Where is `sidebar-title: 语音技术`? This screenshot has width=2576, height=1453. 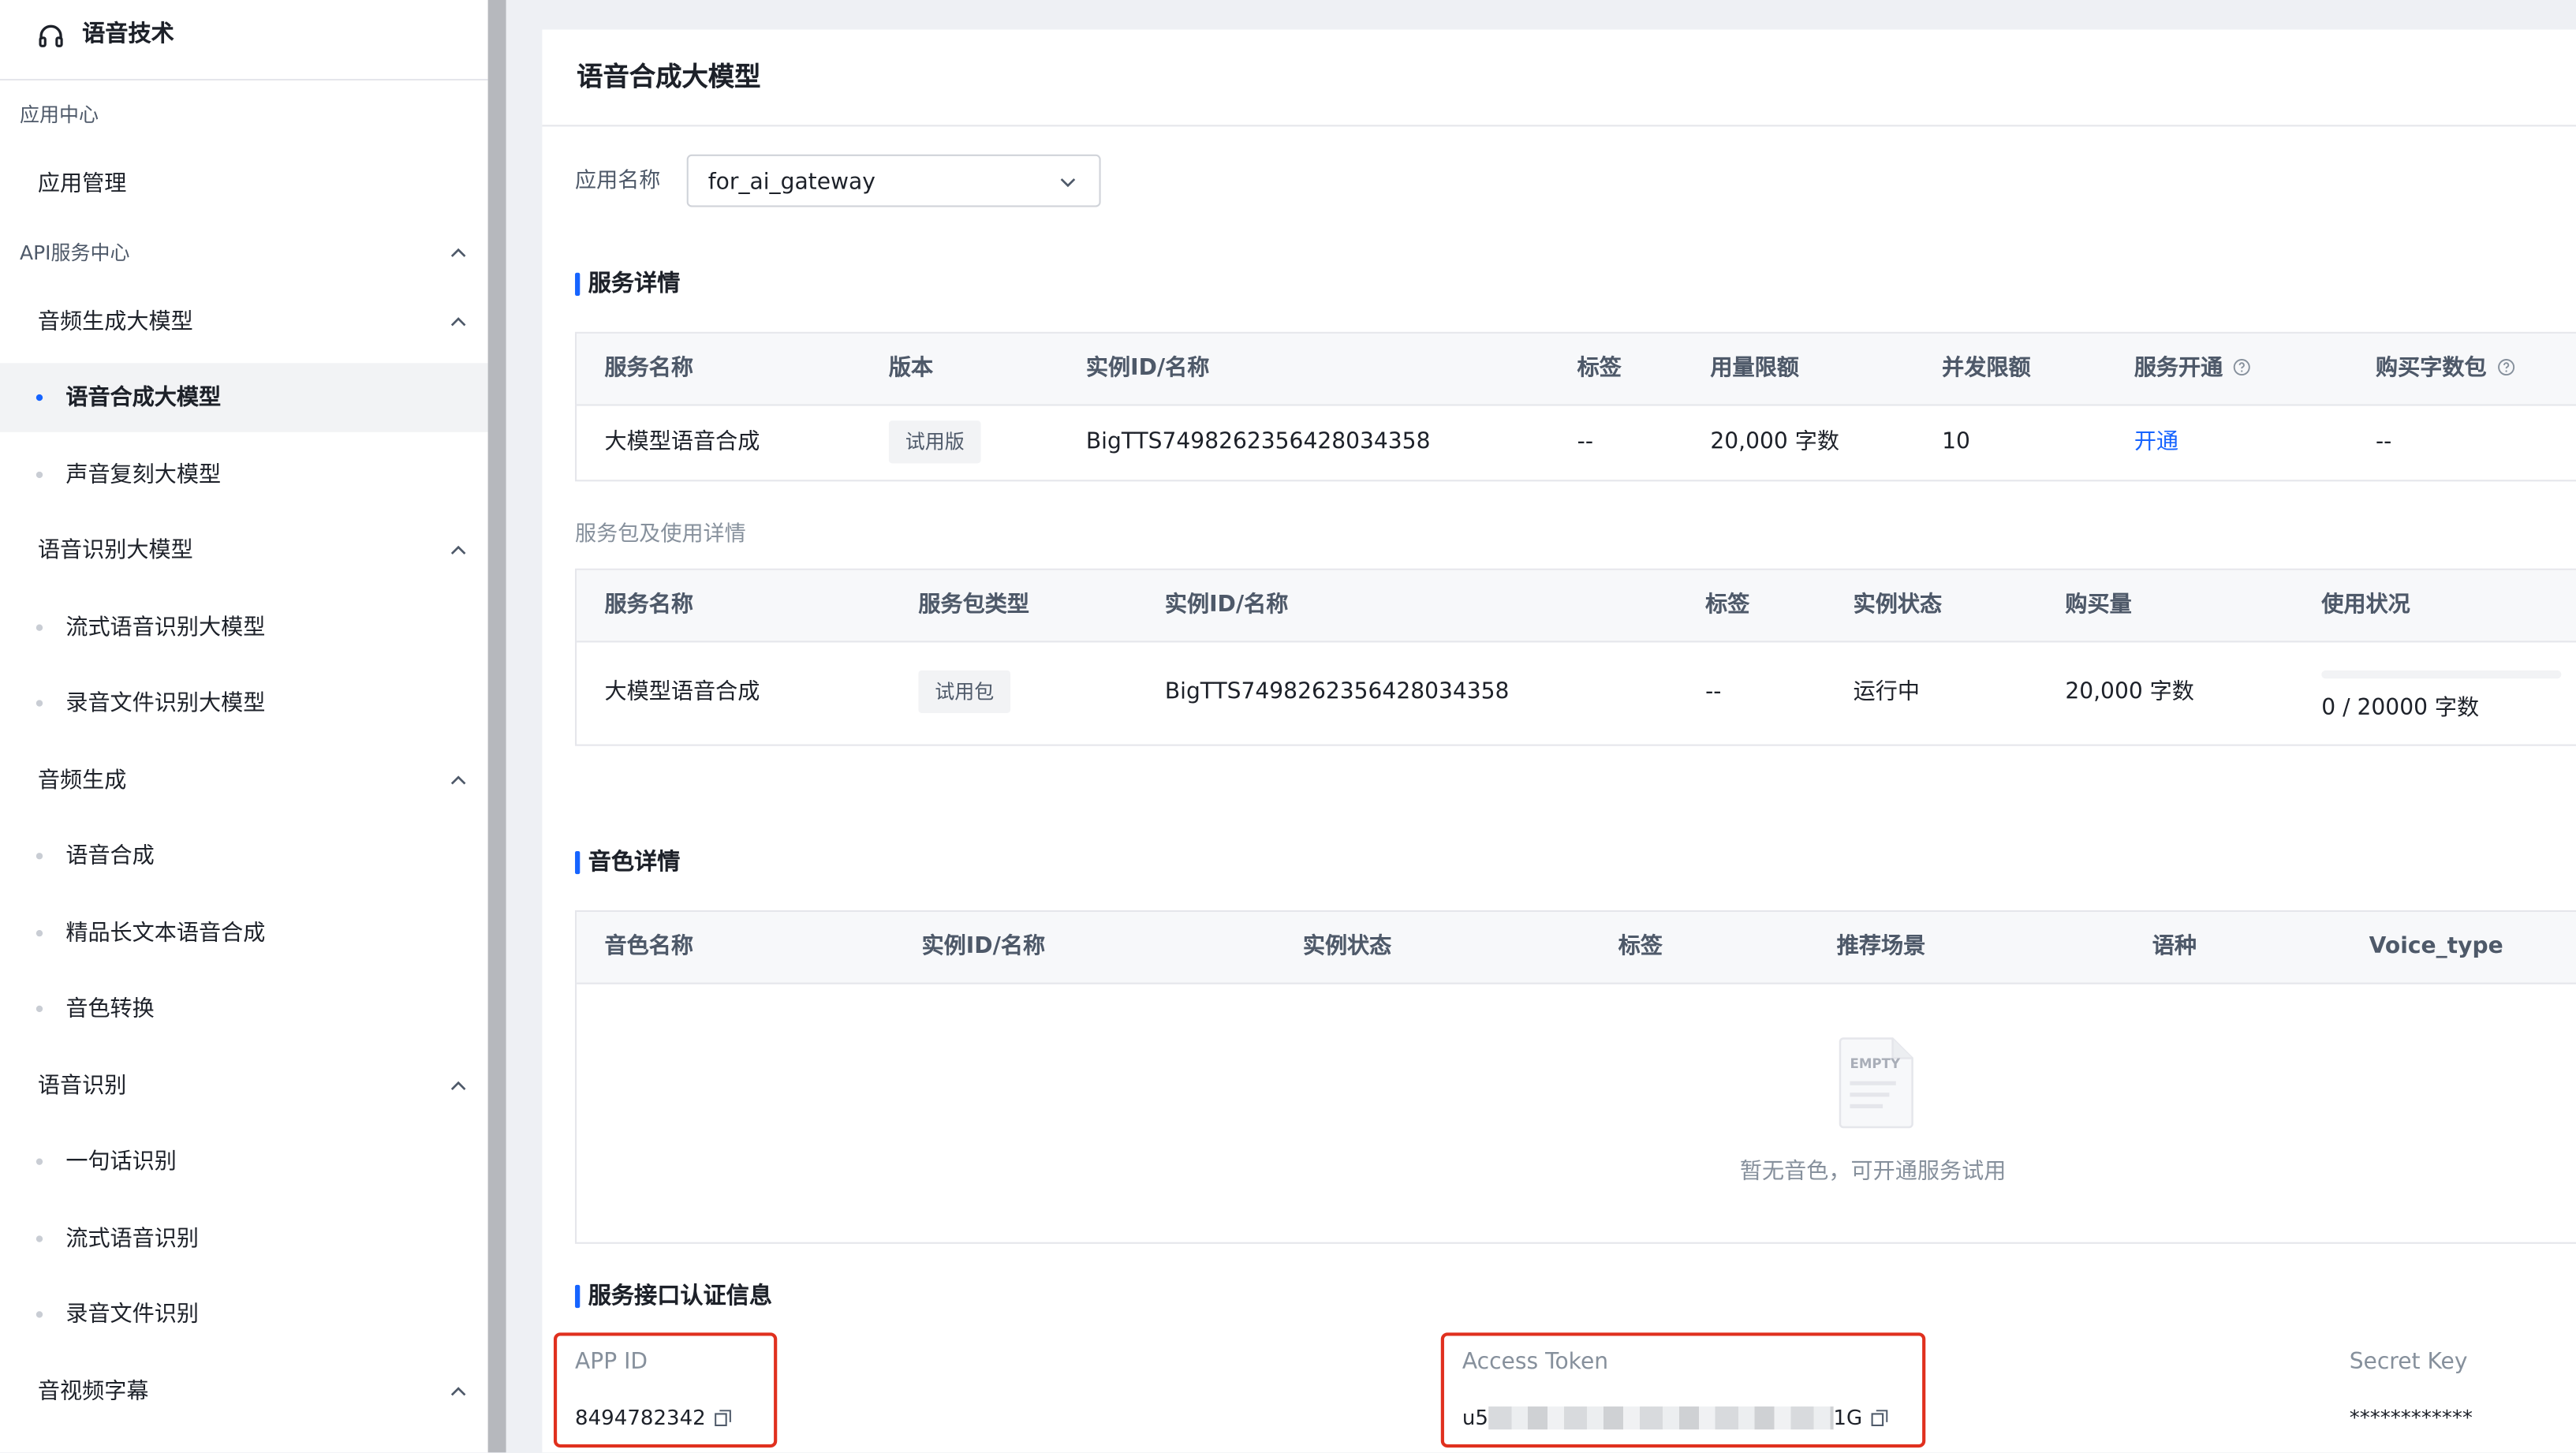 sidebar-title: 语音技术 is located at coordinates (128, 34).